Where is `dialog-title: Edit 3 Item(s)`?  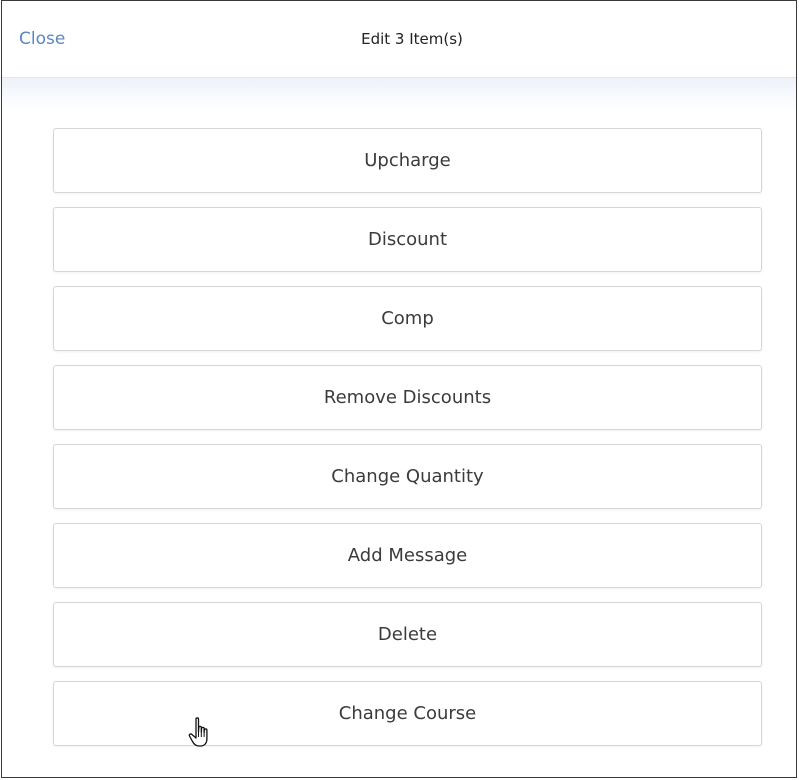
dialog-title: Edit 3 Item(s) is located at coordinates (412, 39).